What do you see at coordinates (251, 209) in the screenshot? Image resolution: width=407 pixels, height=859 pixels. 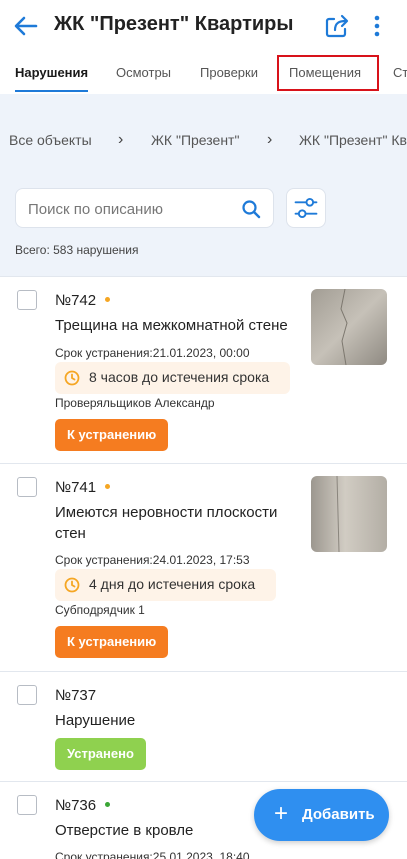 I see `search-icon` at bounding box center [251, 209].